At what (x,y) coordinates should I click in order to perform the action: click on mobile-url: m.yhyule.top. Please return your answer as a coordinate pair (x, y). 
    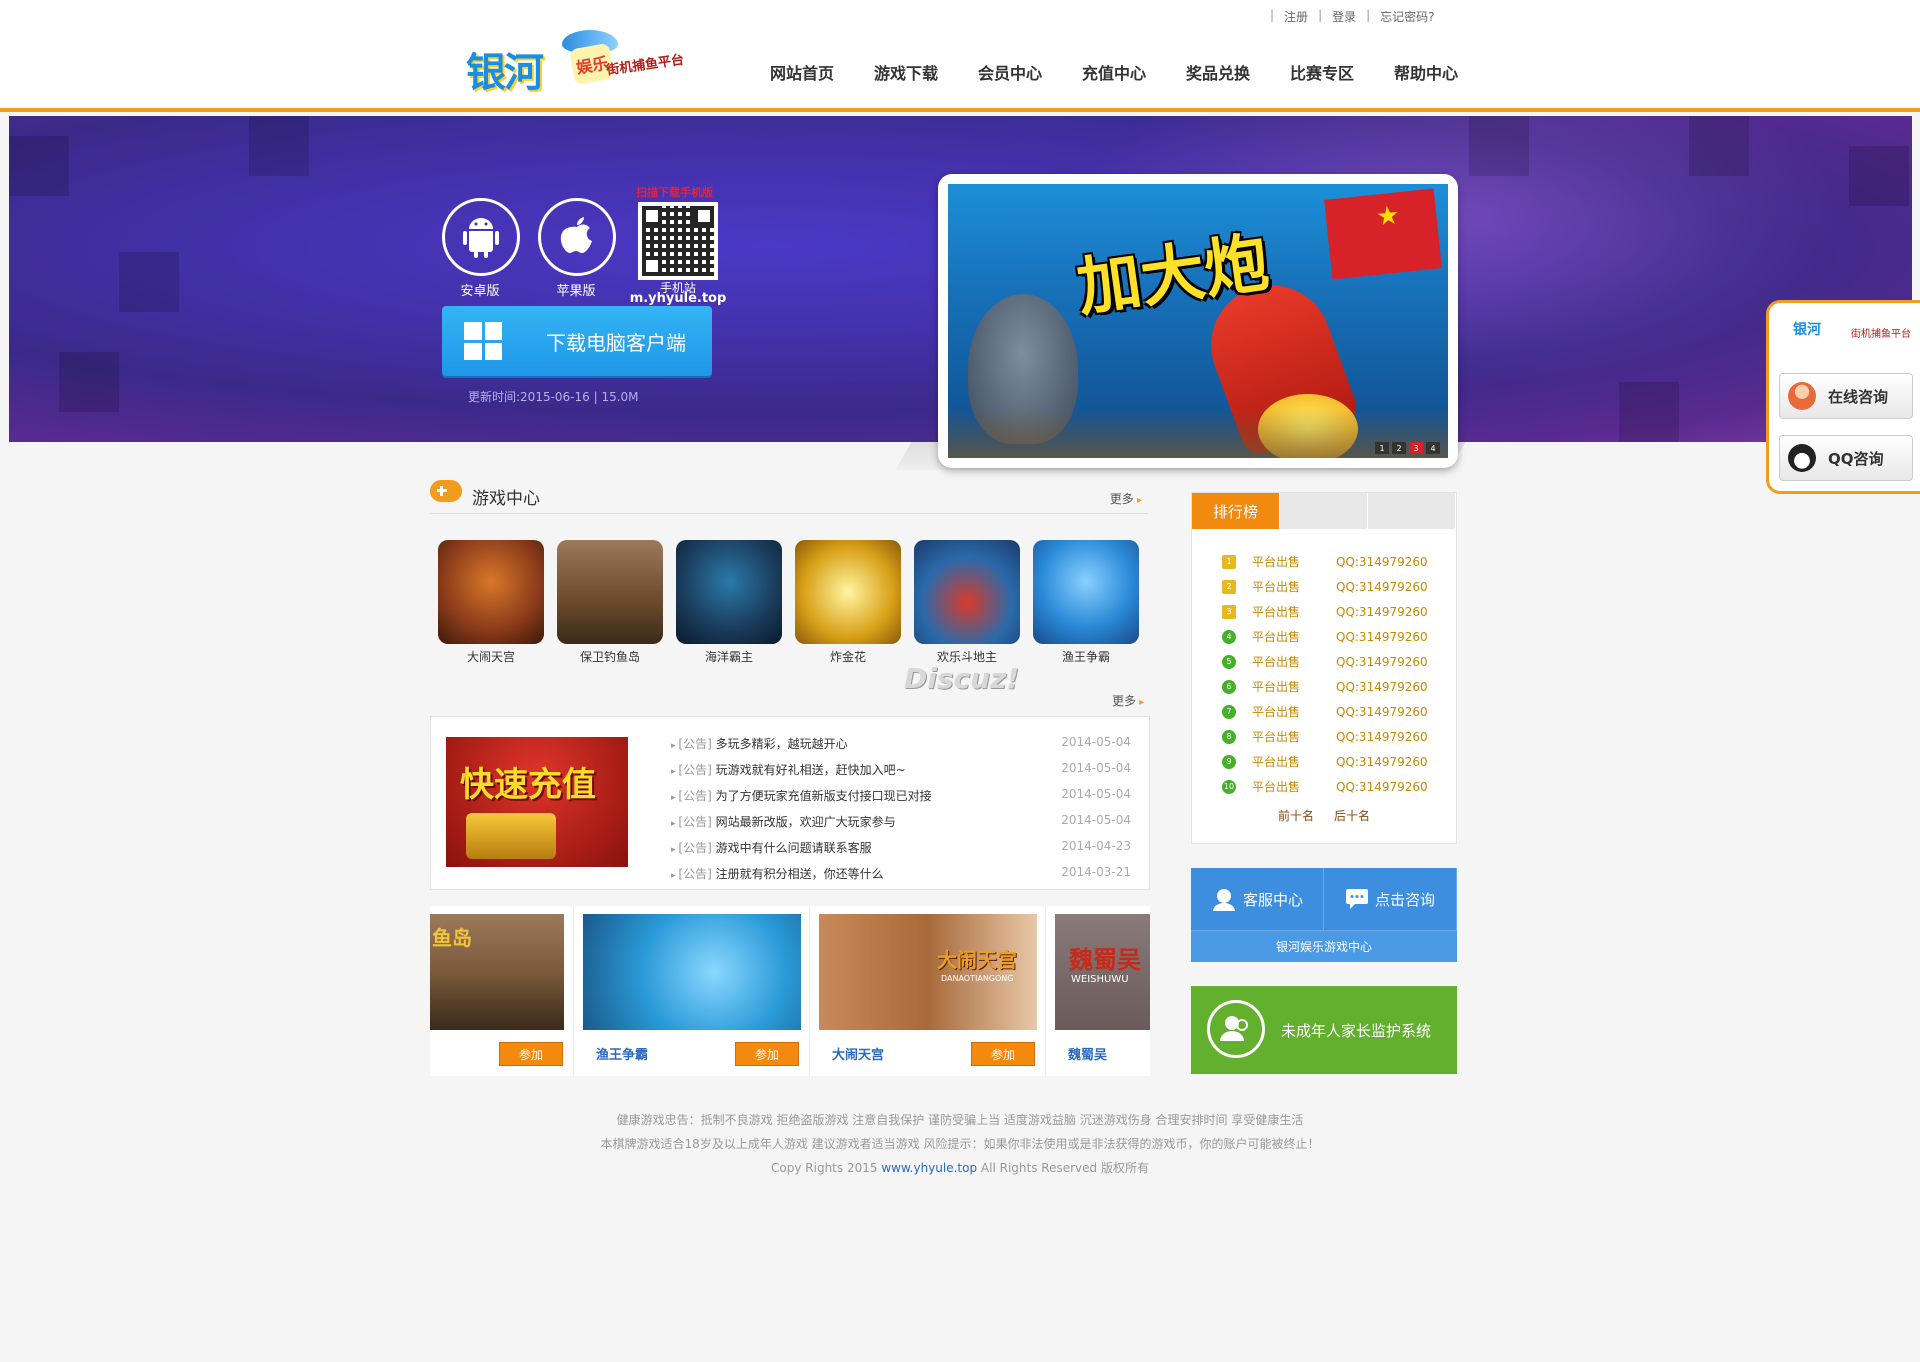
    Looking at the image, I should click on (678, 298).